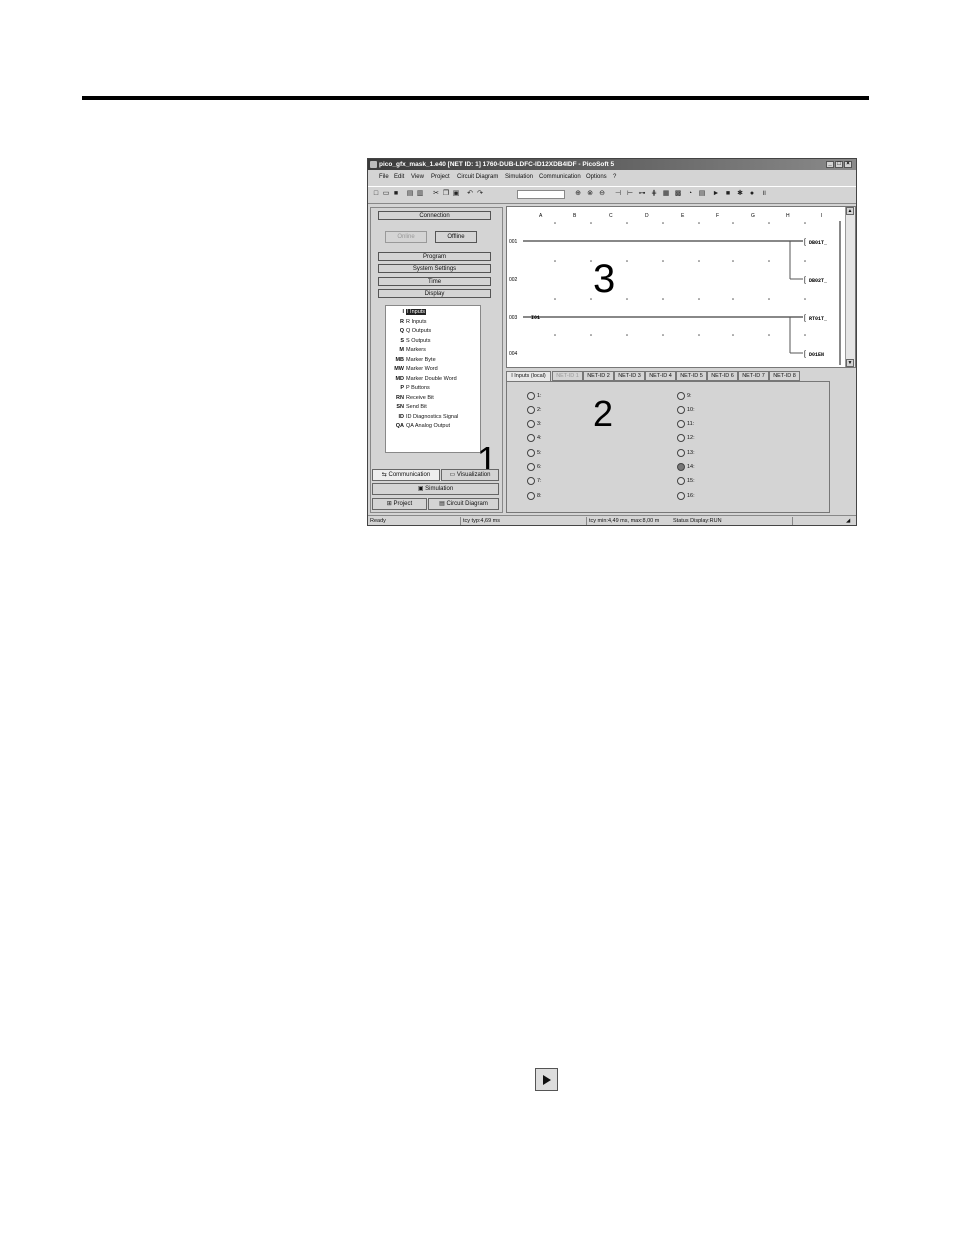 This screenshot has width=954, height=1235. What do you see at coordinates (424, 418) in the screenshot?
I see `tree-item-diagnostics-signal: ID ID Diagnostics Signal` at bounding box center [424, 418].